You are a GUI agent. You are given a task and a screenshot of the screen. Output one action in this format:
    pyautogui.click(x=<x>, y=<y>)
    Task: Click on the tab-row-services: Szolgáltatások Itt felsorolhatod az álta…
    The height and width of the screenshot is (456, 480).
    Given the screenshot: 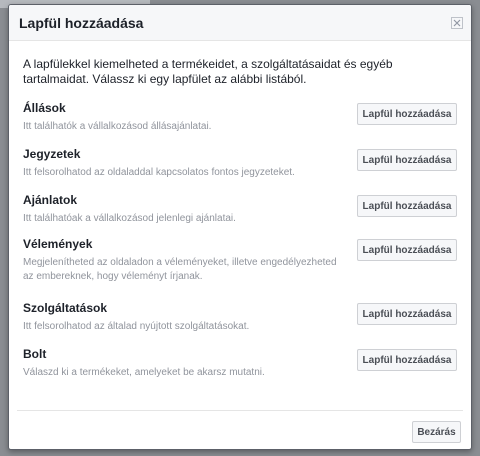 What is the action you would take?
    pyautogui.click(x=240, y=324)
    